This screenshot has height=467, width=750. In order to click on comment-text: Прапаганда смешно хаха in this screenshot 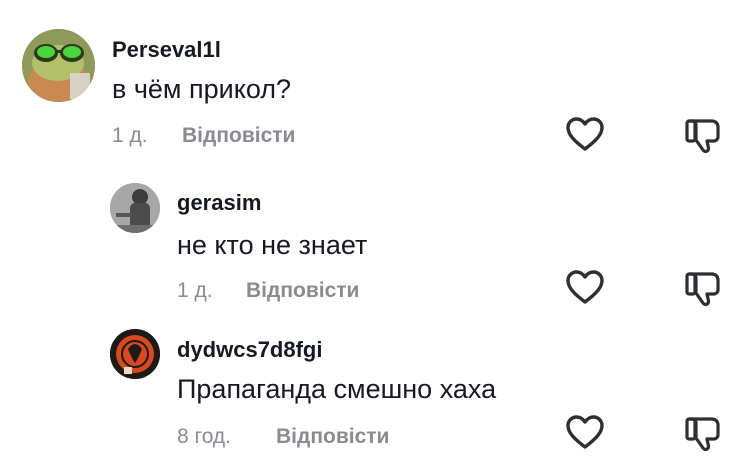, I will do `click(337, 389)`.